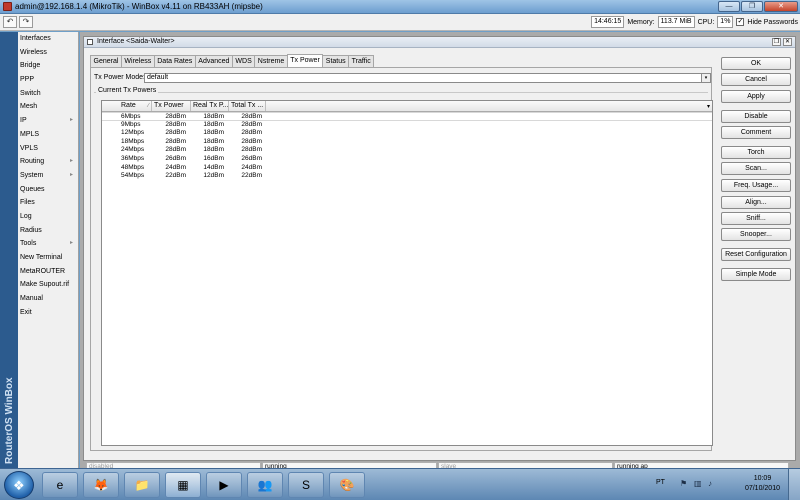 This screenshot has height=500, width=800. Describe the element at coordinates (175, 141) in the screenshot. I see `cell-tx-power: 28dBm` at that location.